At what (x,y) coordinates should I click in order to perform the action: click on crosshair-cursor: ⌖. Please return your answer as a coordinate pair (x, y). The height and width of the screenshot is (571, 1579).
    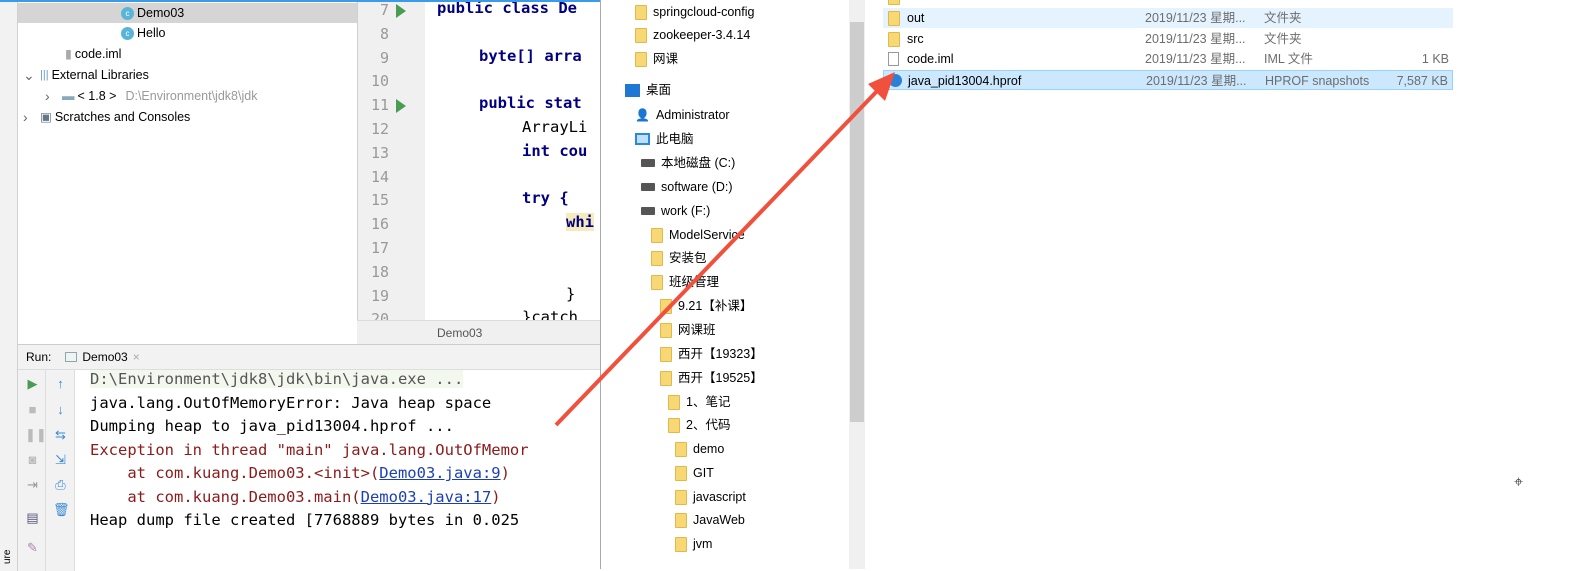
    Looking at the image, I should click on (1519, 482).